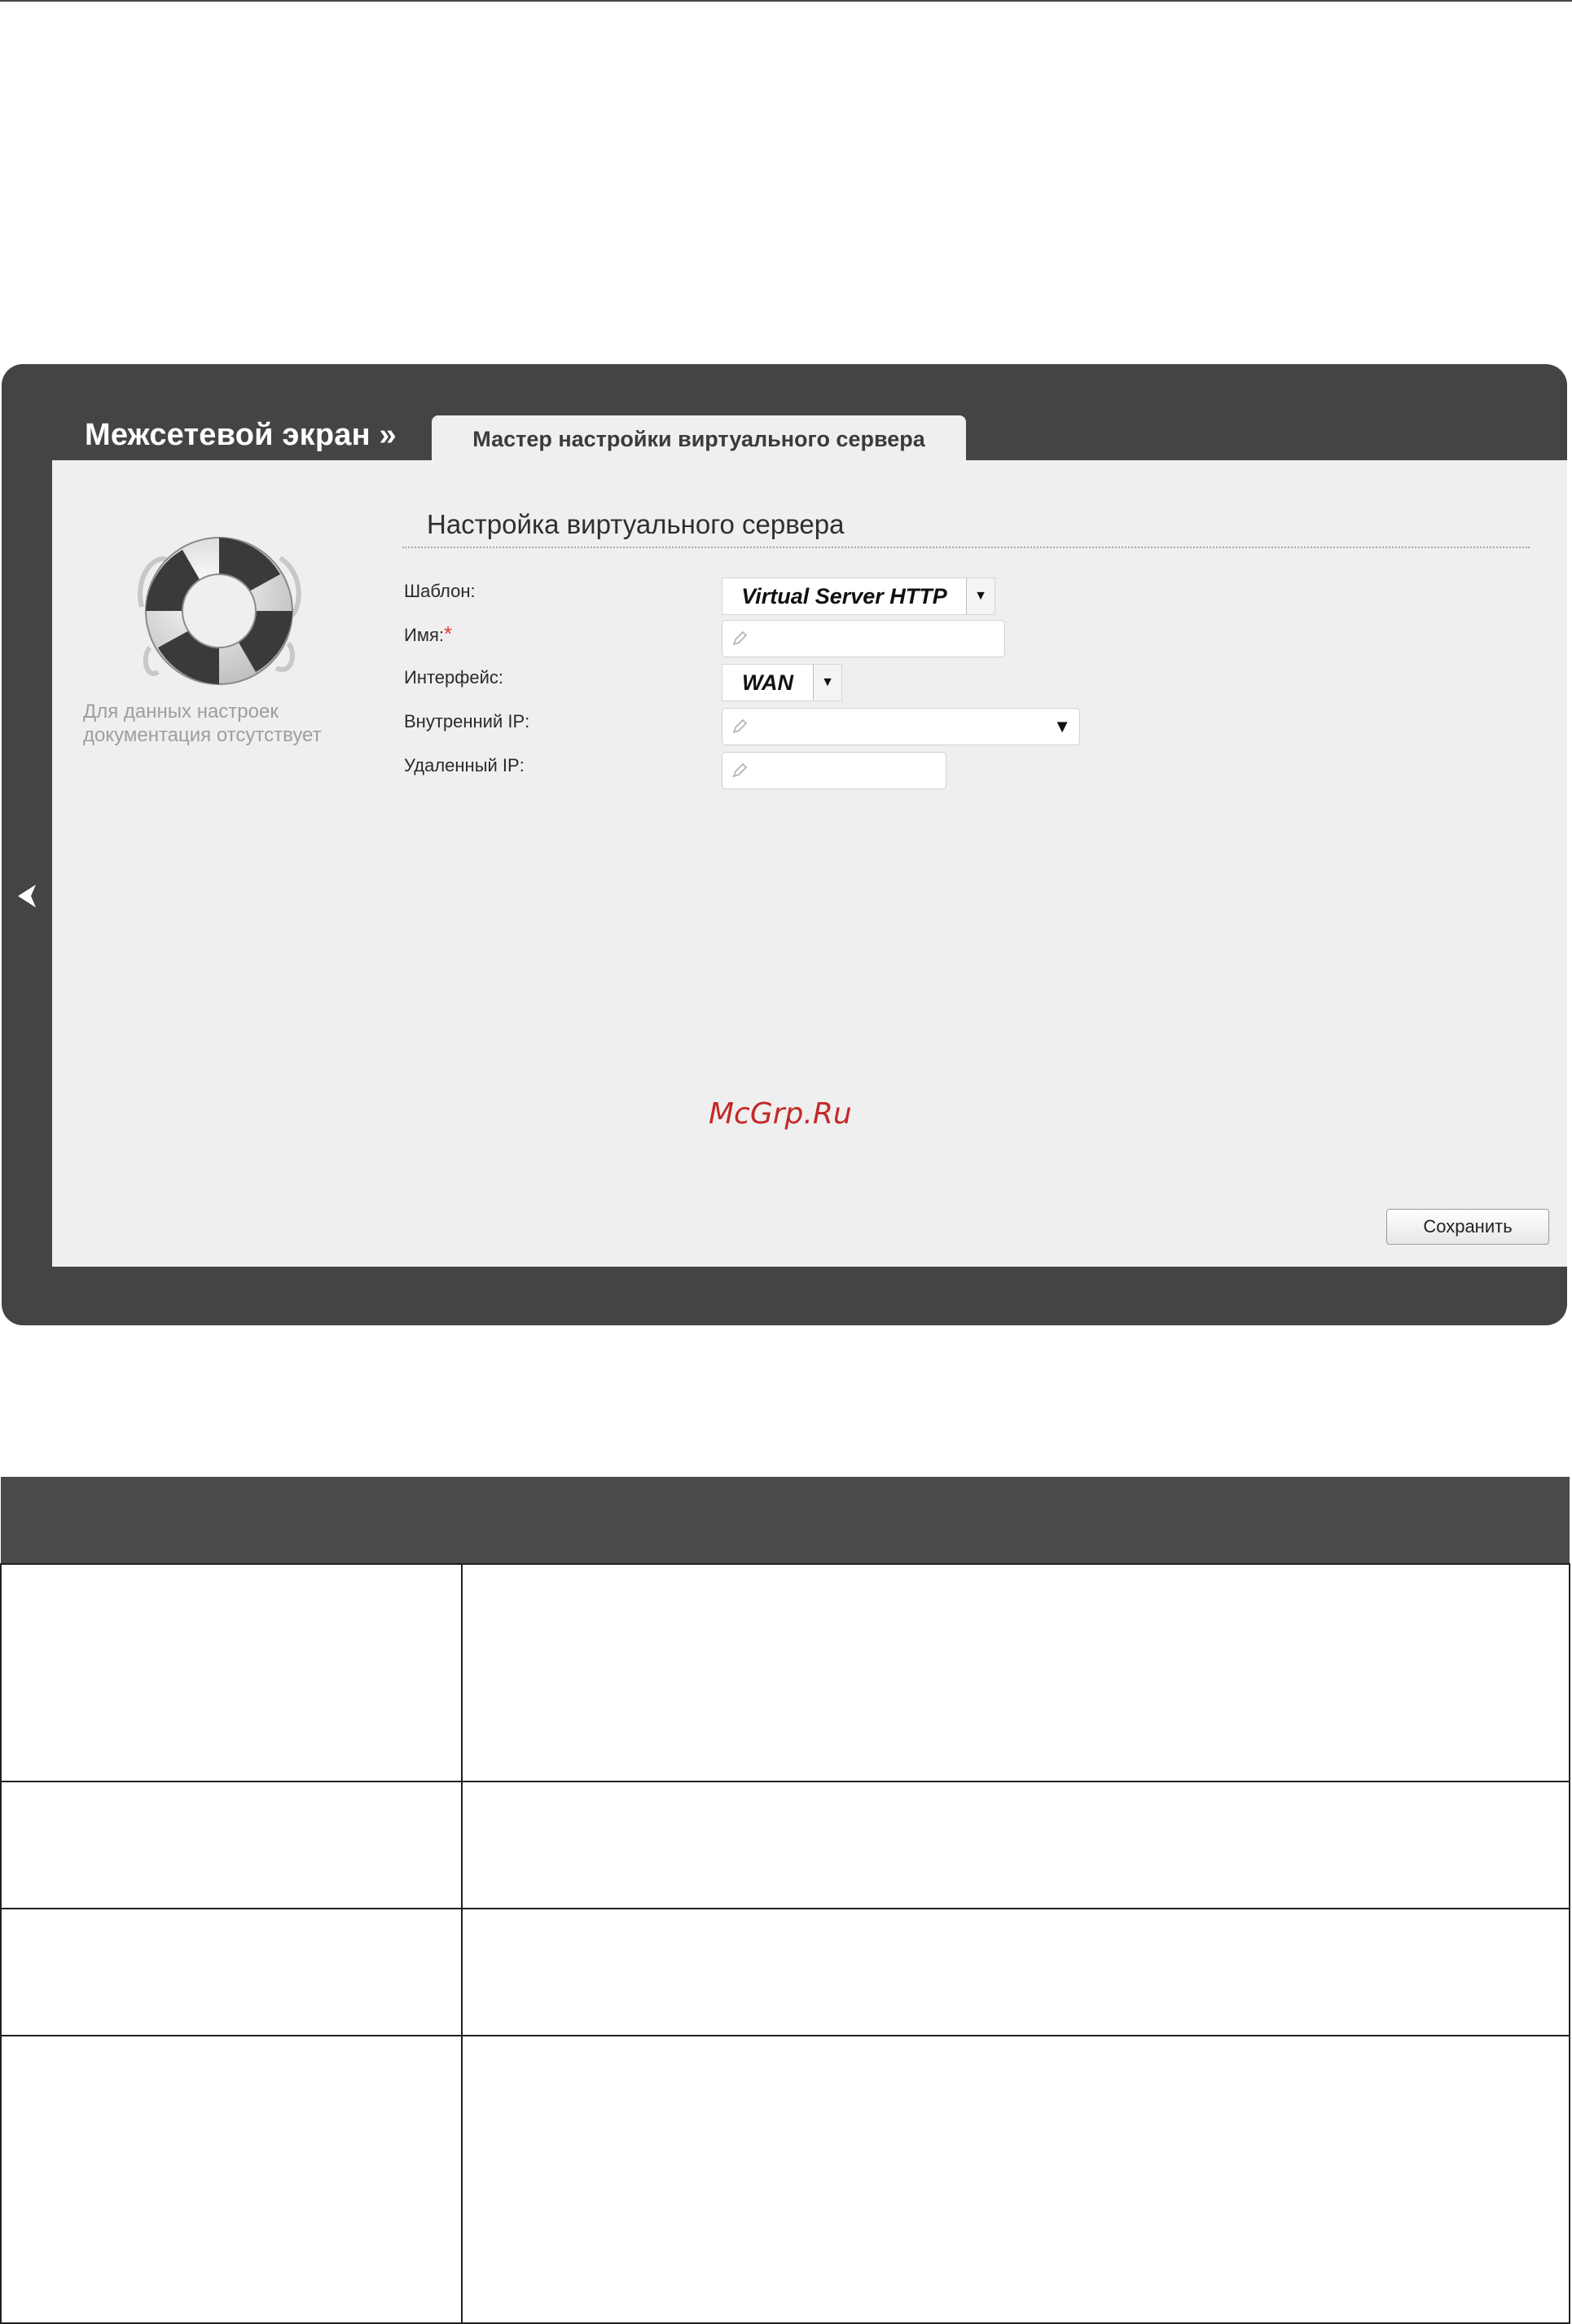 This screenshot has width=1572, height=2324. What do you see at coordinates (636, 524) in the screenshot?
I see `section-title: Настройка виртуального сервера` at bounding box center [636, 524].